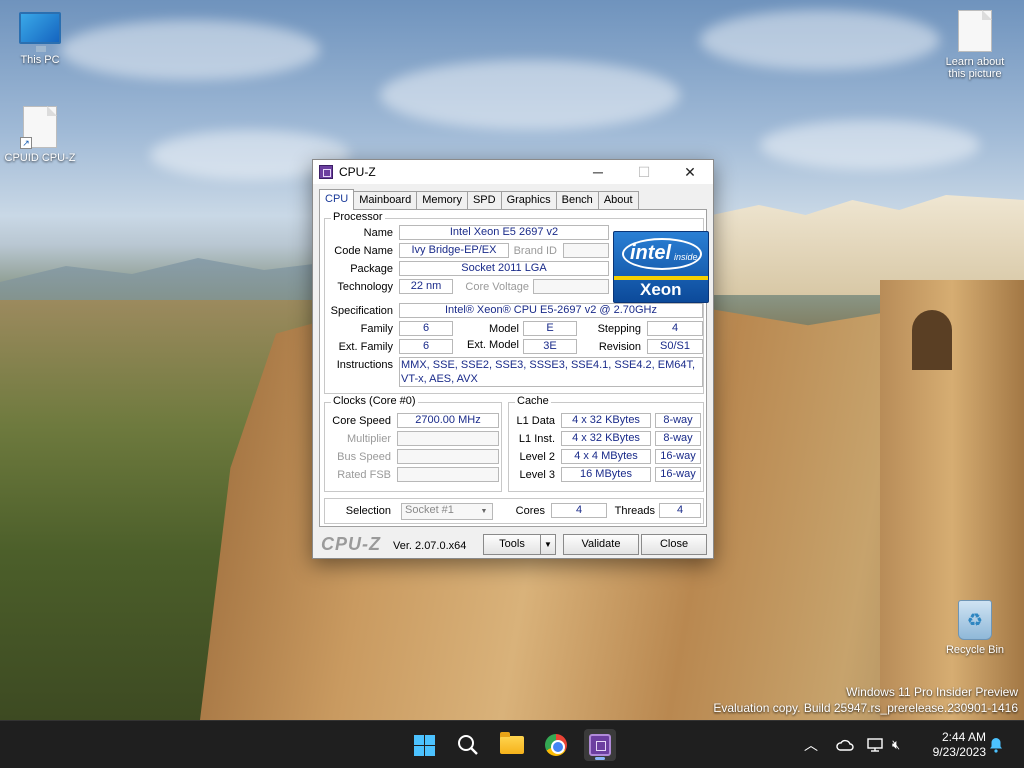 The height and width of the screenshot is (768, 1024). I want to click on speaker-muted-icon: 🔇︎, so click(896, 744).